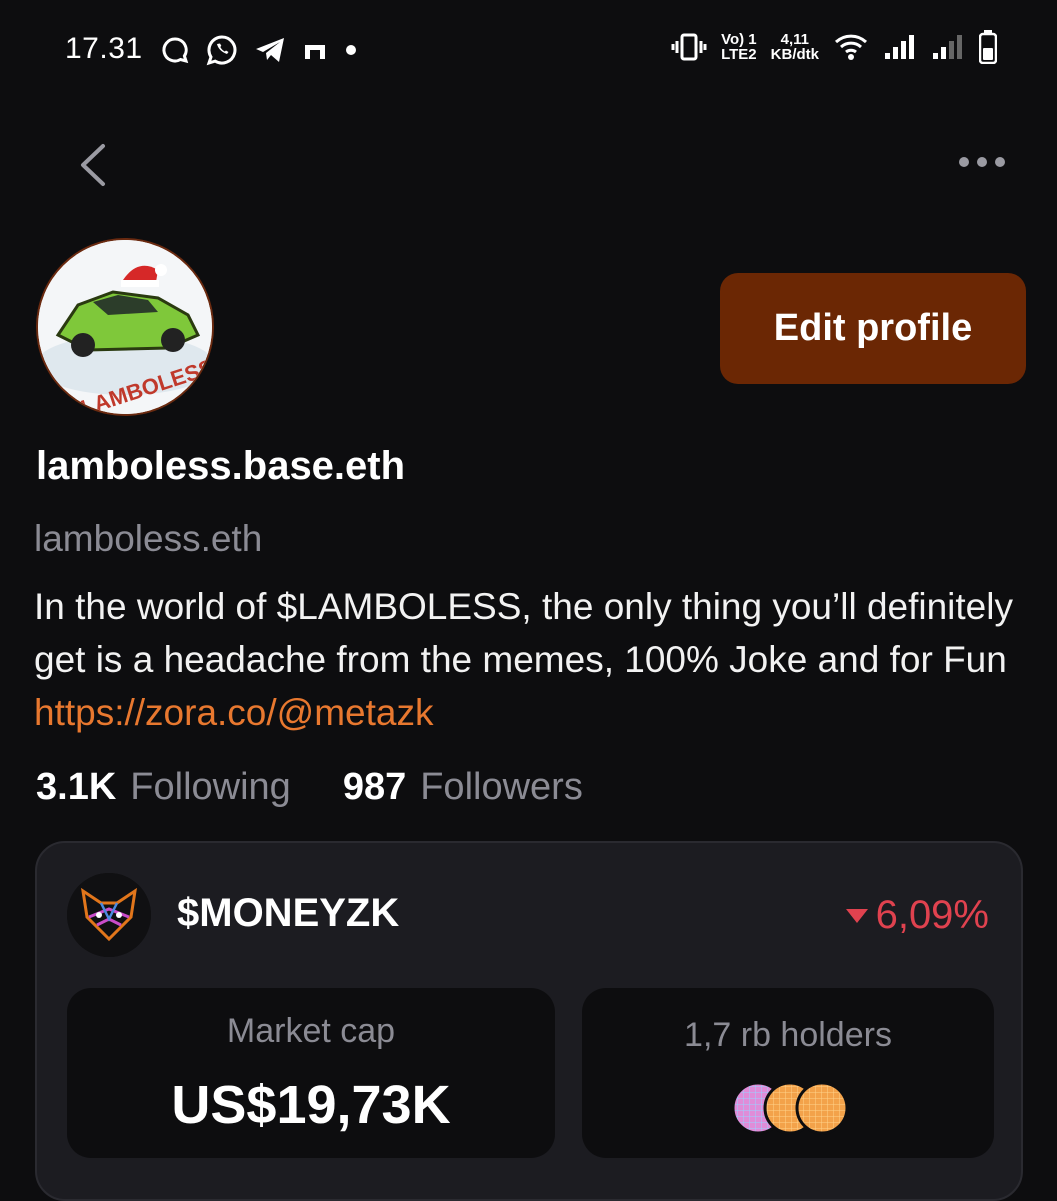  I want to click on coin-price-change: 6,09%, so click(917, 915).